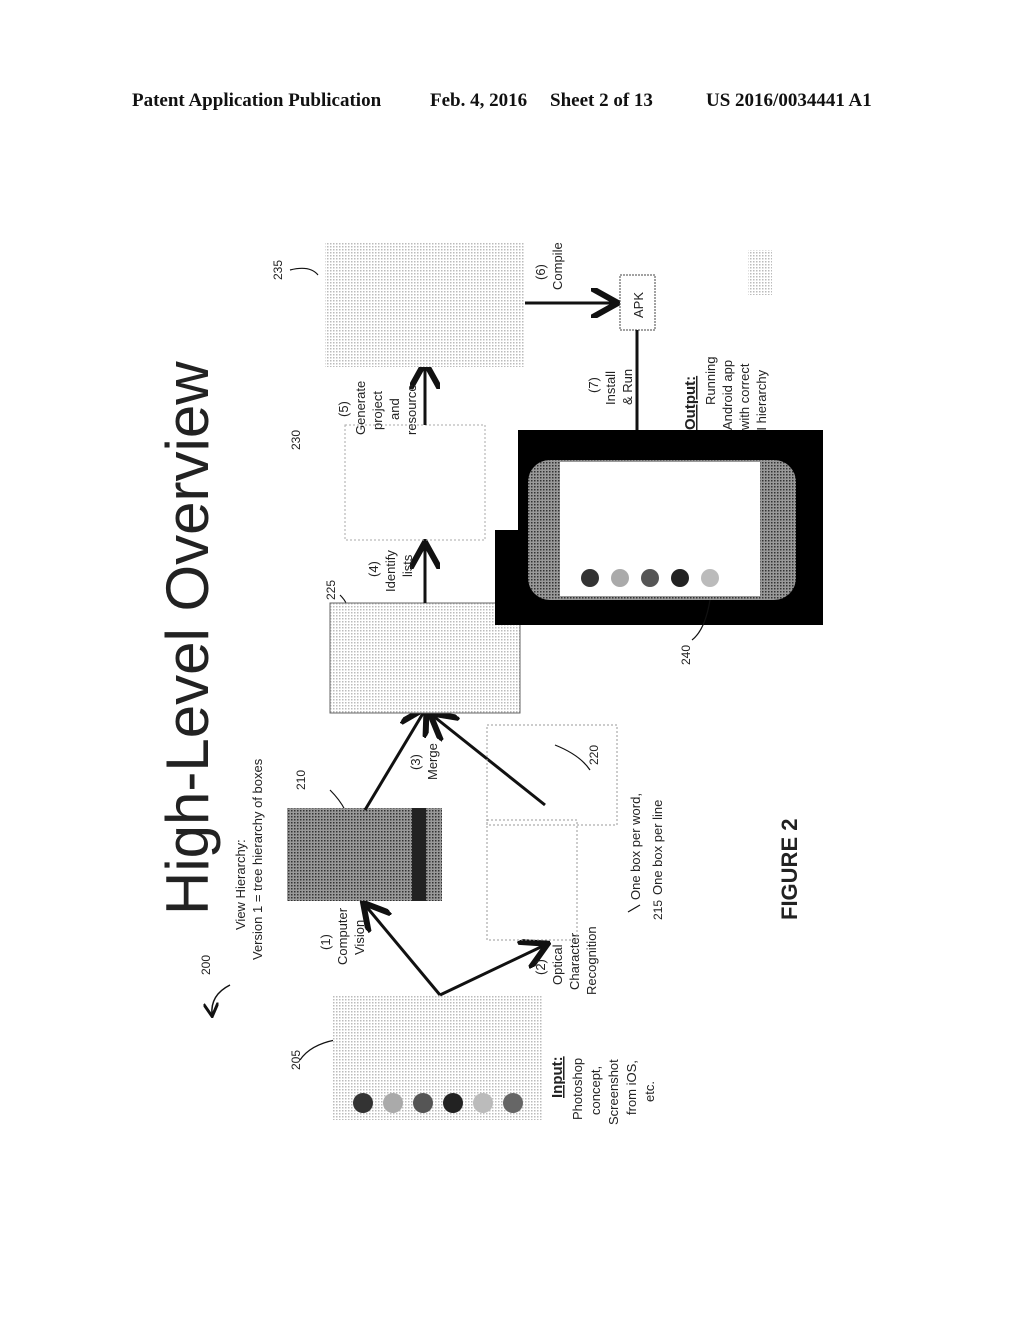 Image resolution: width=1024 pixels, height=1320 pixels. What do you see at coordinates (595, 1090) in the screenshot?
I see `input-line-2: concept,` at bounding box center [595, 1090].